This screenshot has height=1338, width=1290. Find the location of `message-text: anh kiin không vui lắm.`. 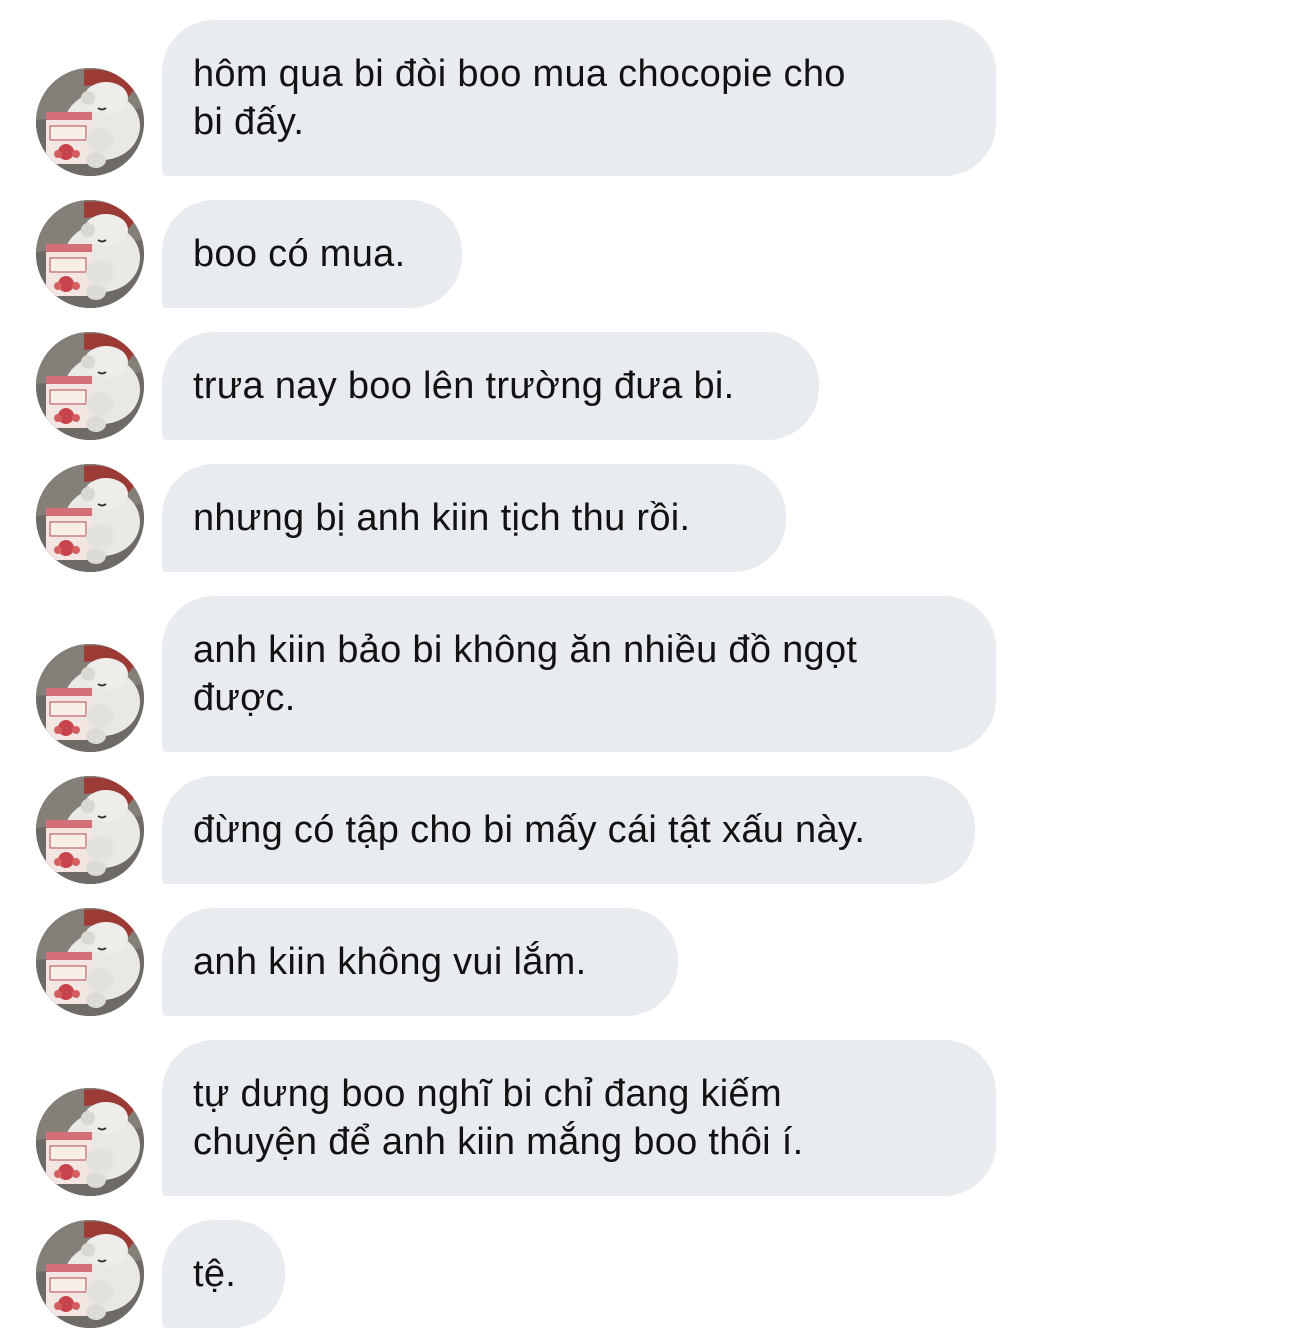

message-text: anh kiin không vui lắm. is located at coordinates (390, 962).